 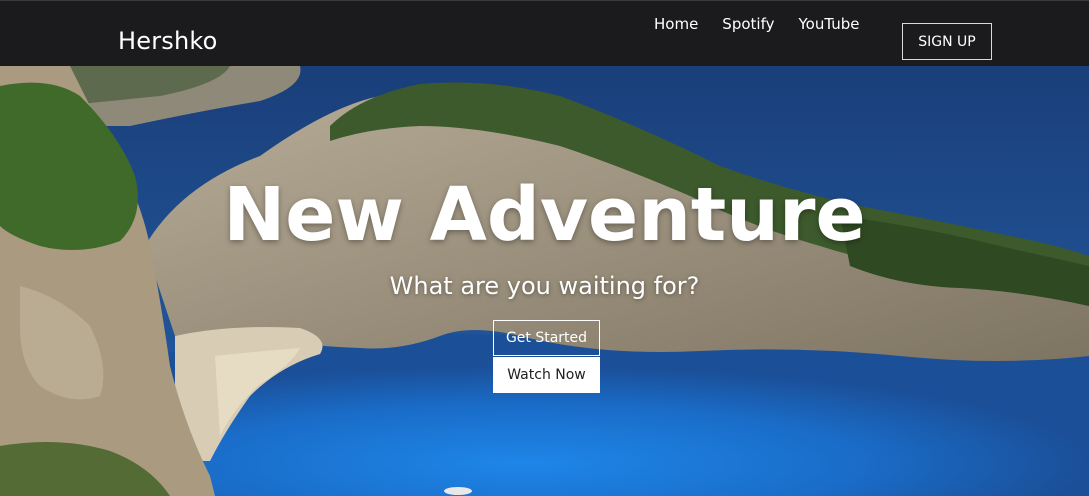 I want to click on nav-link-spotify: Spotify, so click(x=748, y=24).